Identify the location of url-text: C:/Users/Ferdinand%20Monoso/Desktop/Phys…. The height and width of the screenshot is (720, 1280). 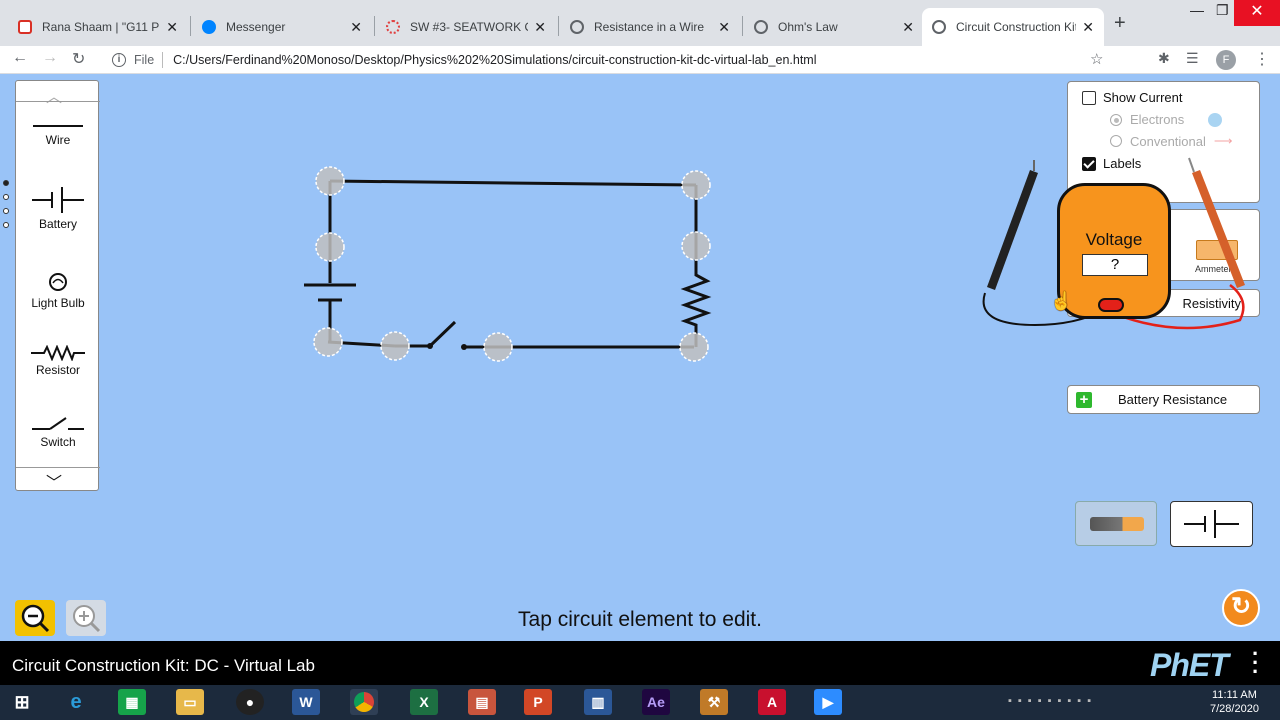
(494, 60).